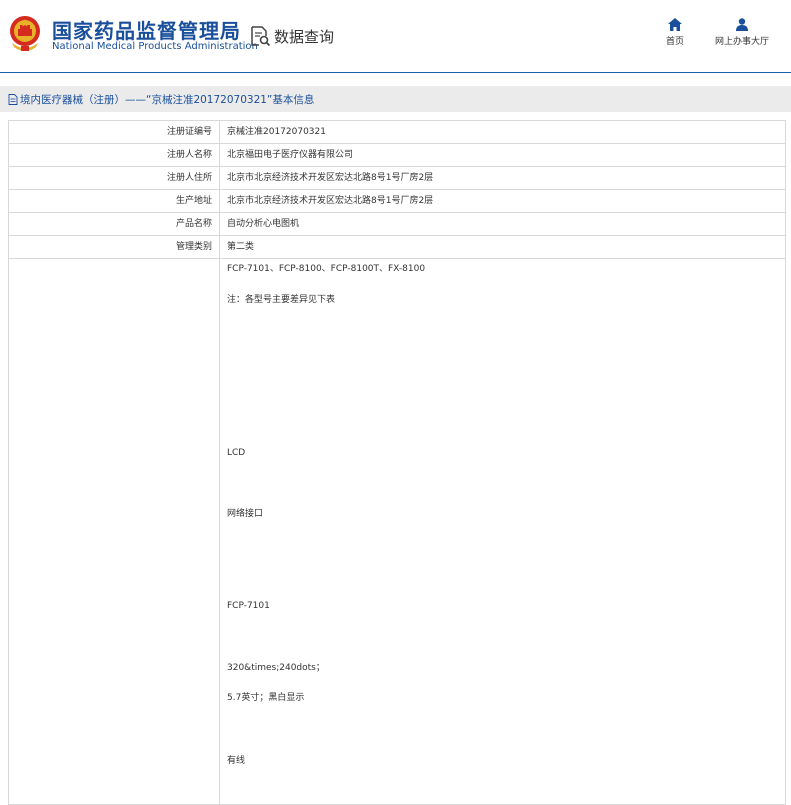 The height and width of the screenshot is (805, 791). Describe the element at coordinates (155, 46) in the screenshot. I see `site-name-en: National Medical Products Administration` at that location.